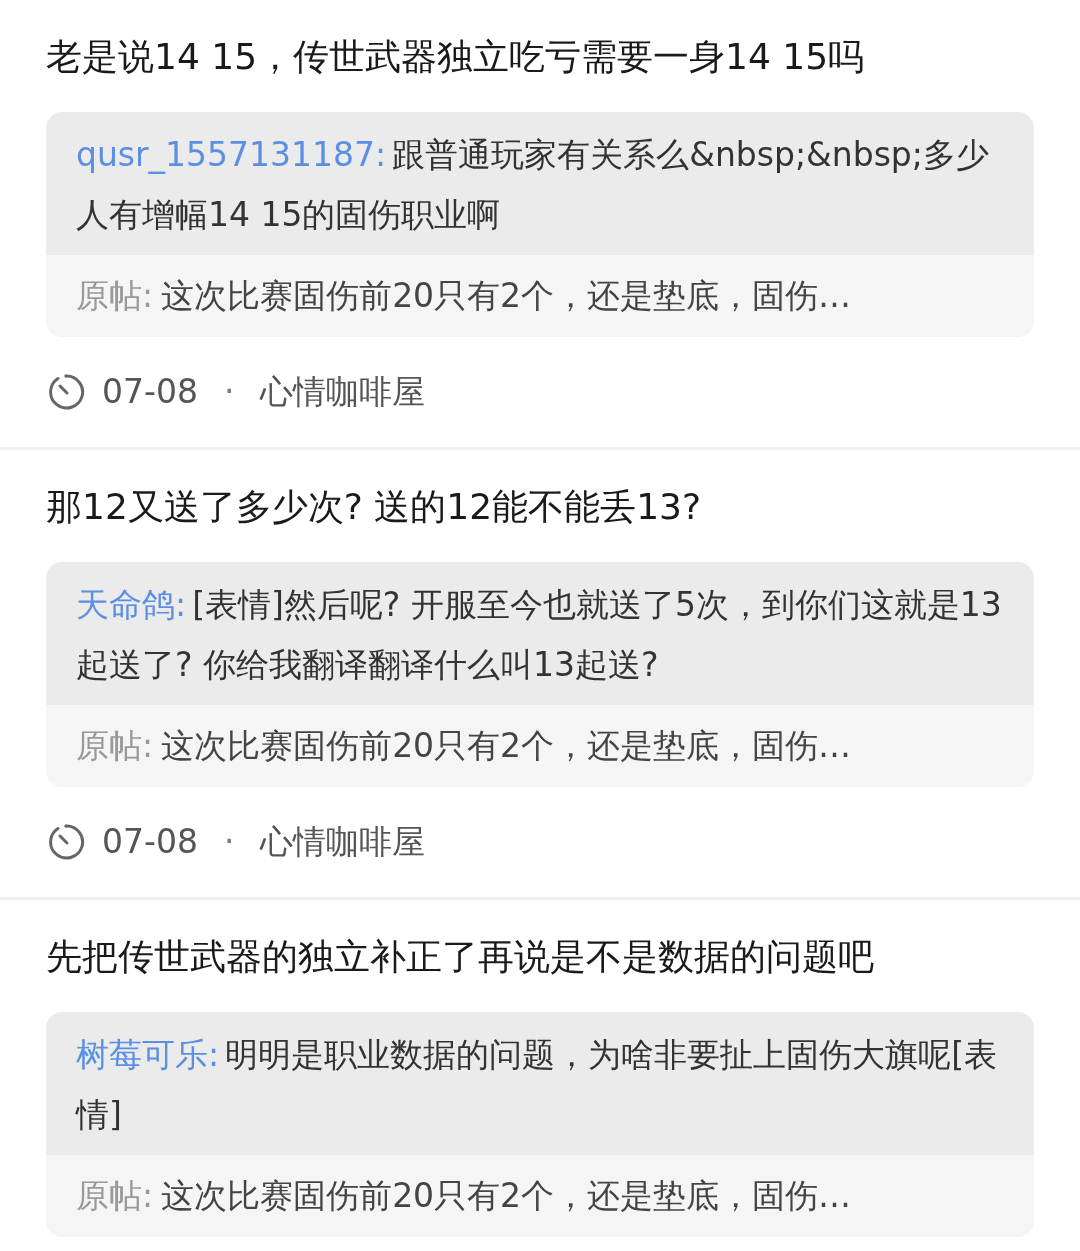 This screenshot has width=1080, height=1251. I want to click on post-title: 老是说14 15，传世武器独立吃亏需要一身14 15吗, so click(456, 57).